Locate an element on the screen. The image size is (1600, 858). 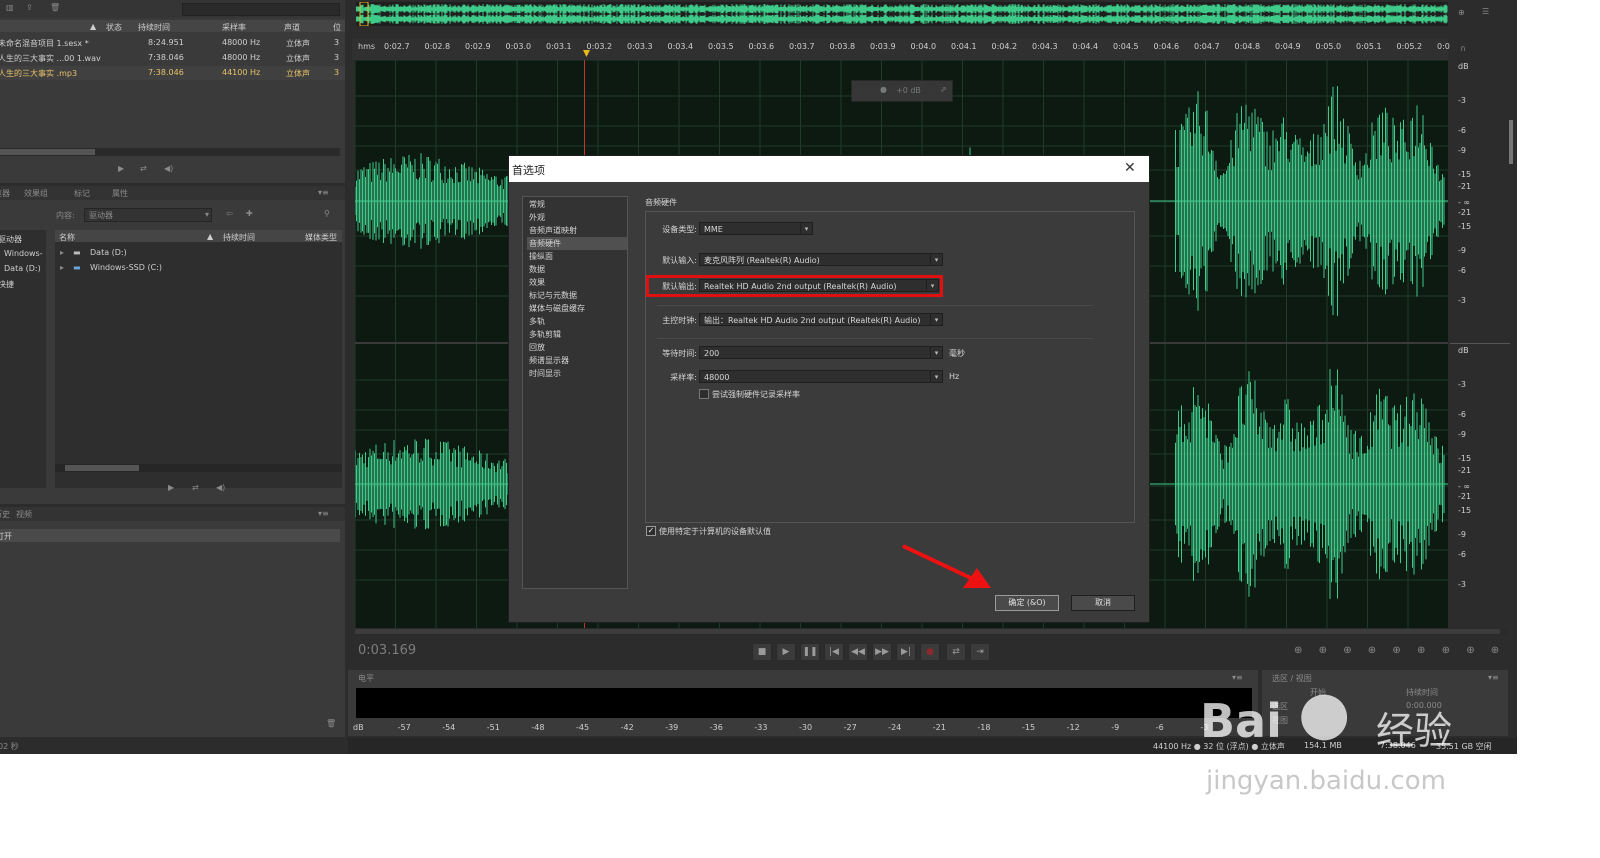
ok-button: 确定 (&O) is located at coordinates (1027, 603).